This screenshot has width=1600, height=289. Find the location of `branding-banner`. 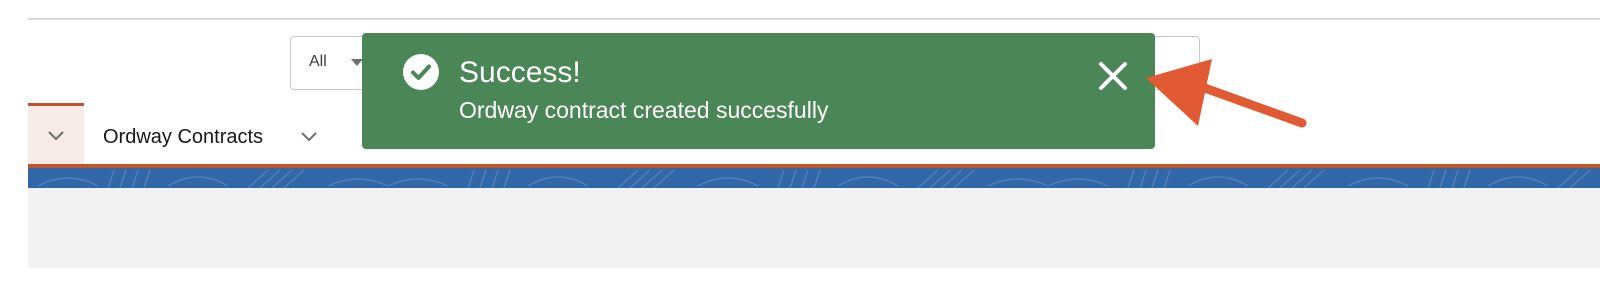

branding-banner is located at coordinates (814, 178).